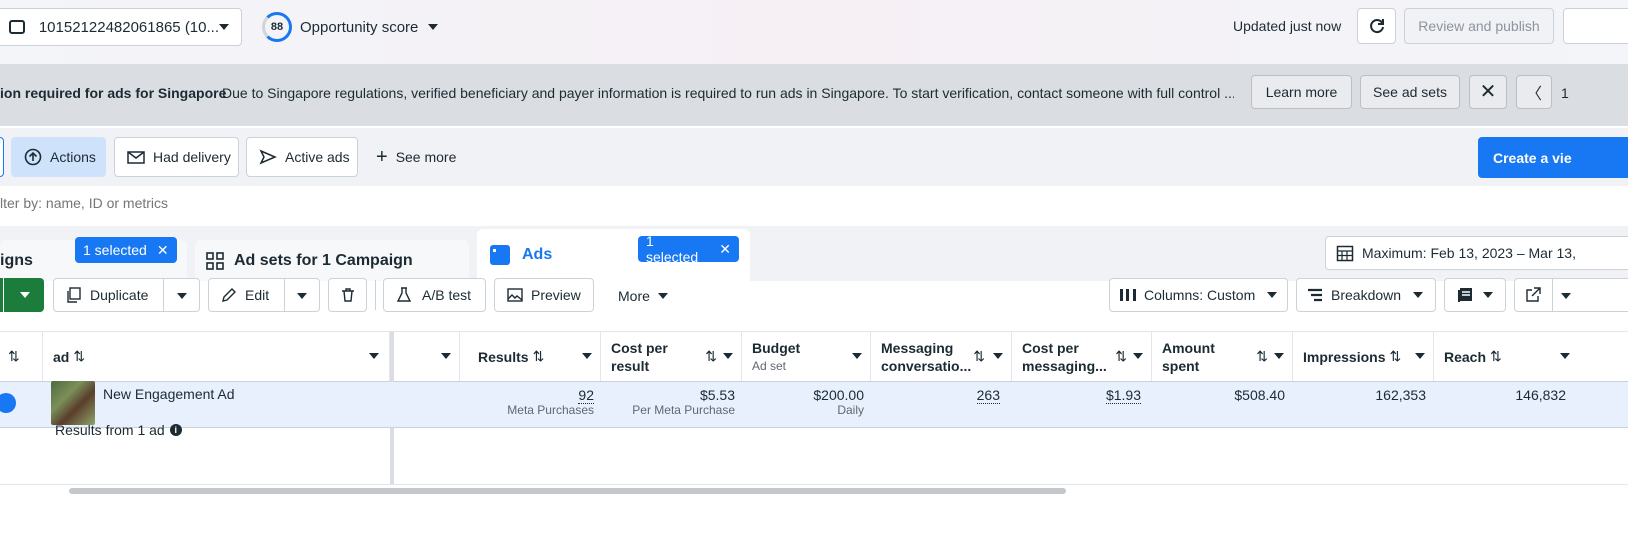 The image size is (1628, 552). Describe the element at coordinates (1181, 365) in the screenshot. I see `amount-spent-header-line2: spent` at that location.